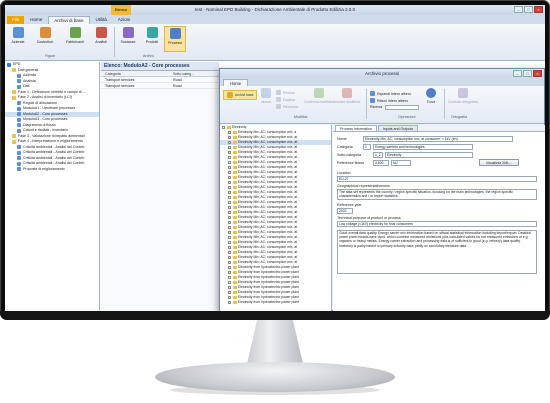 The height and width of the screenshot is (403, 550). I want to click on ricerca-input, so click(402, 107).